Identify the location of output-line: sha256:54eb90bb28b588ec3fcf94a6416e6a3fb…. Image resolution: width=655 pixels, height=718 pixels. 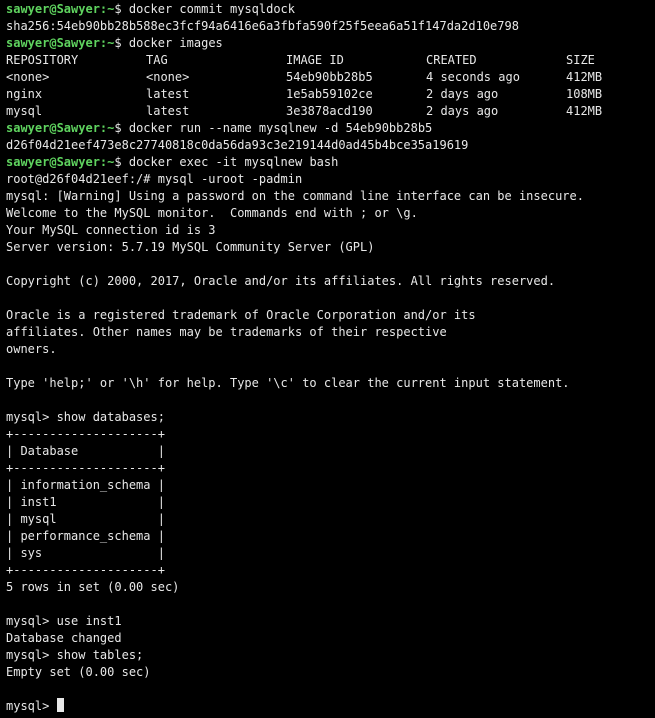
(262, 26).